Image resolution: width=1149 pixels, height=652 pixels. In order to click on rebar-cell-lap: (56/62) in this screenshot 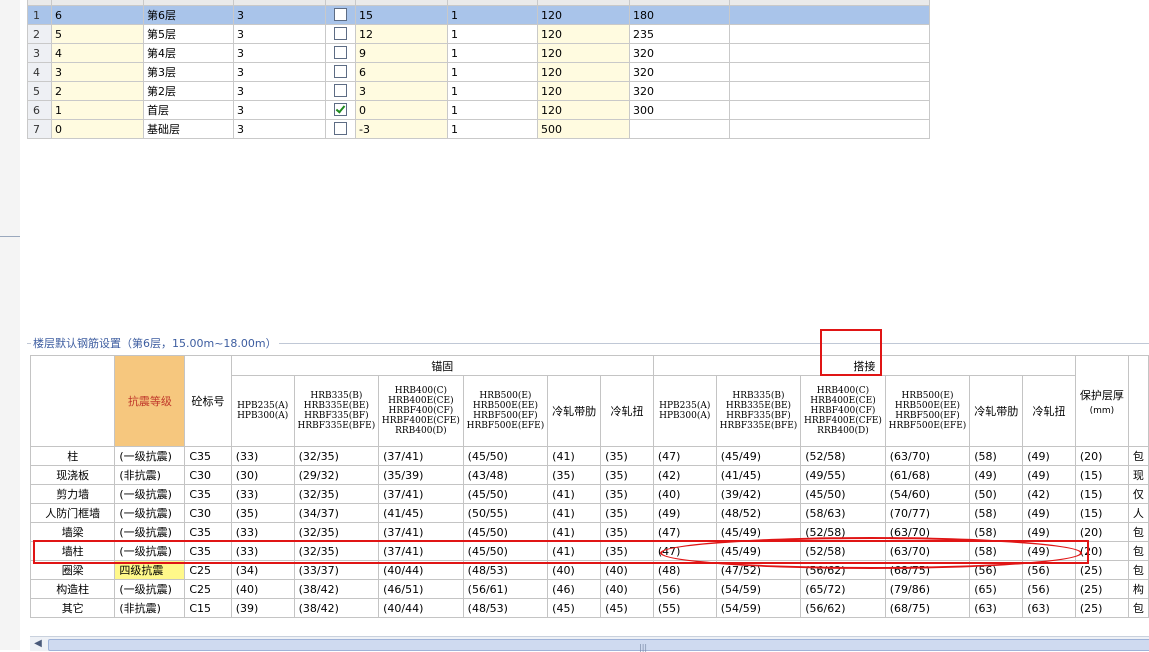, I will do `click(843, 608)`.